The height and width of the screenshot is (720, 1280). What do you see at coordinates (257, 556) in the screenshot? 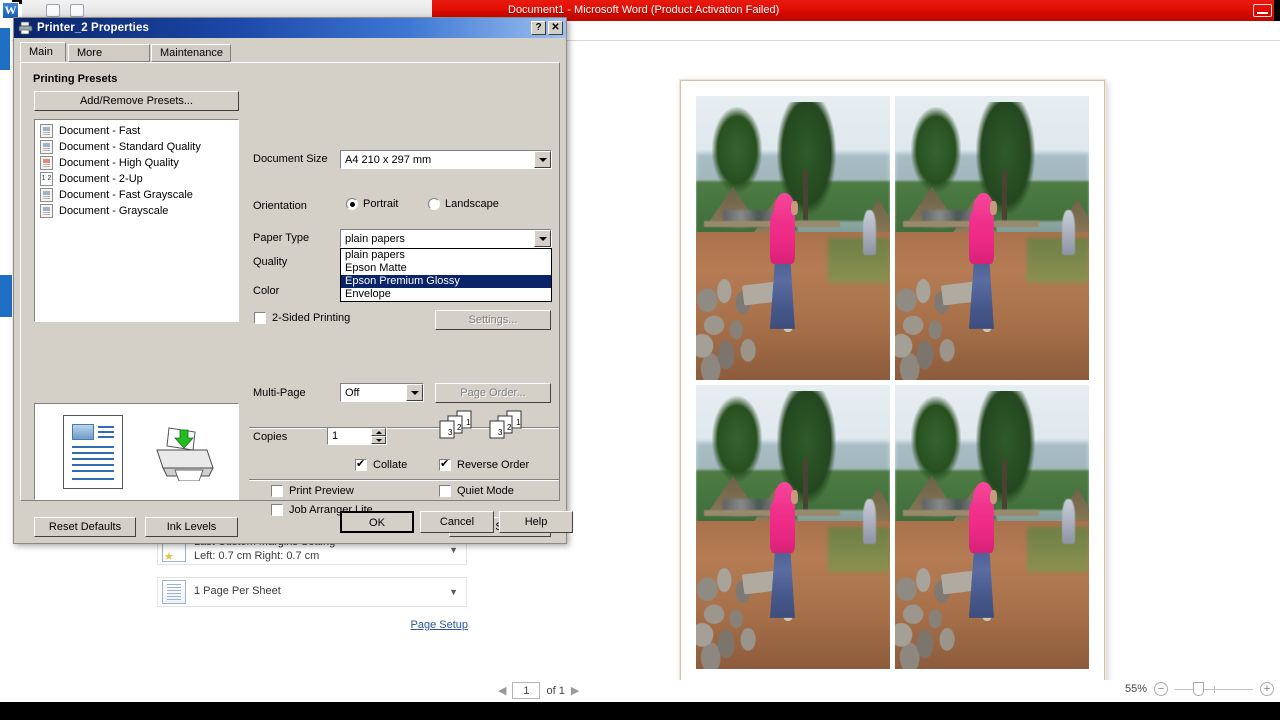
I see `margins-setting-values: Left: 0.7 cm Right: 0.7 cm` at bounding box center [257, 556].